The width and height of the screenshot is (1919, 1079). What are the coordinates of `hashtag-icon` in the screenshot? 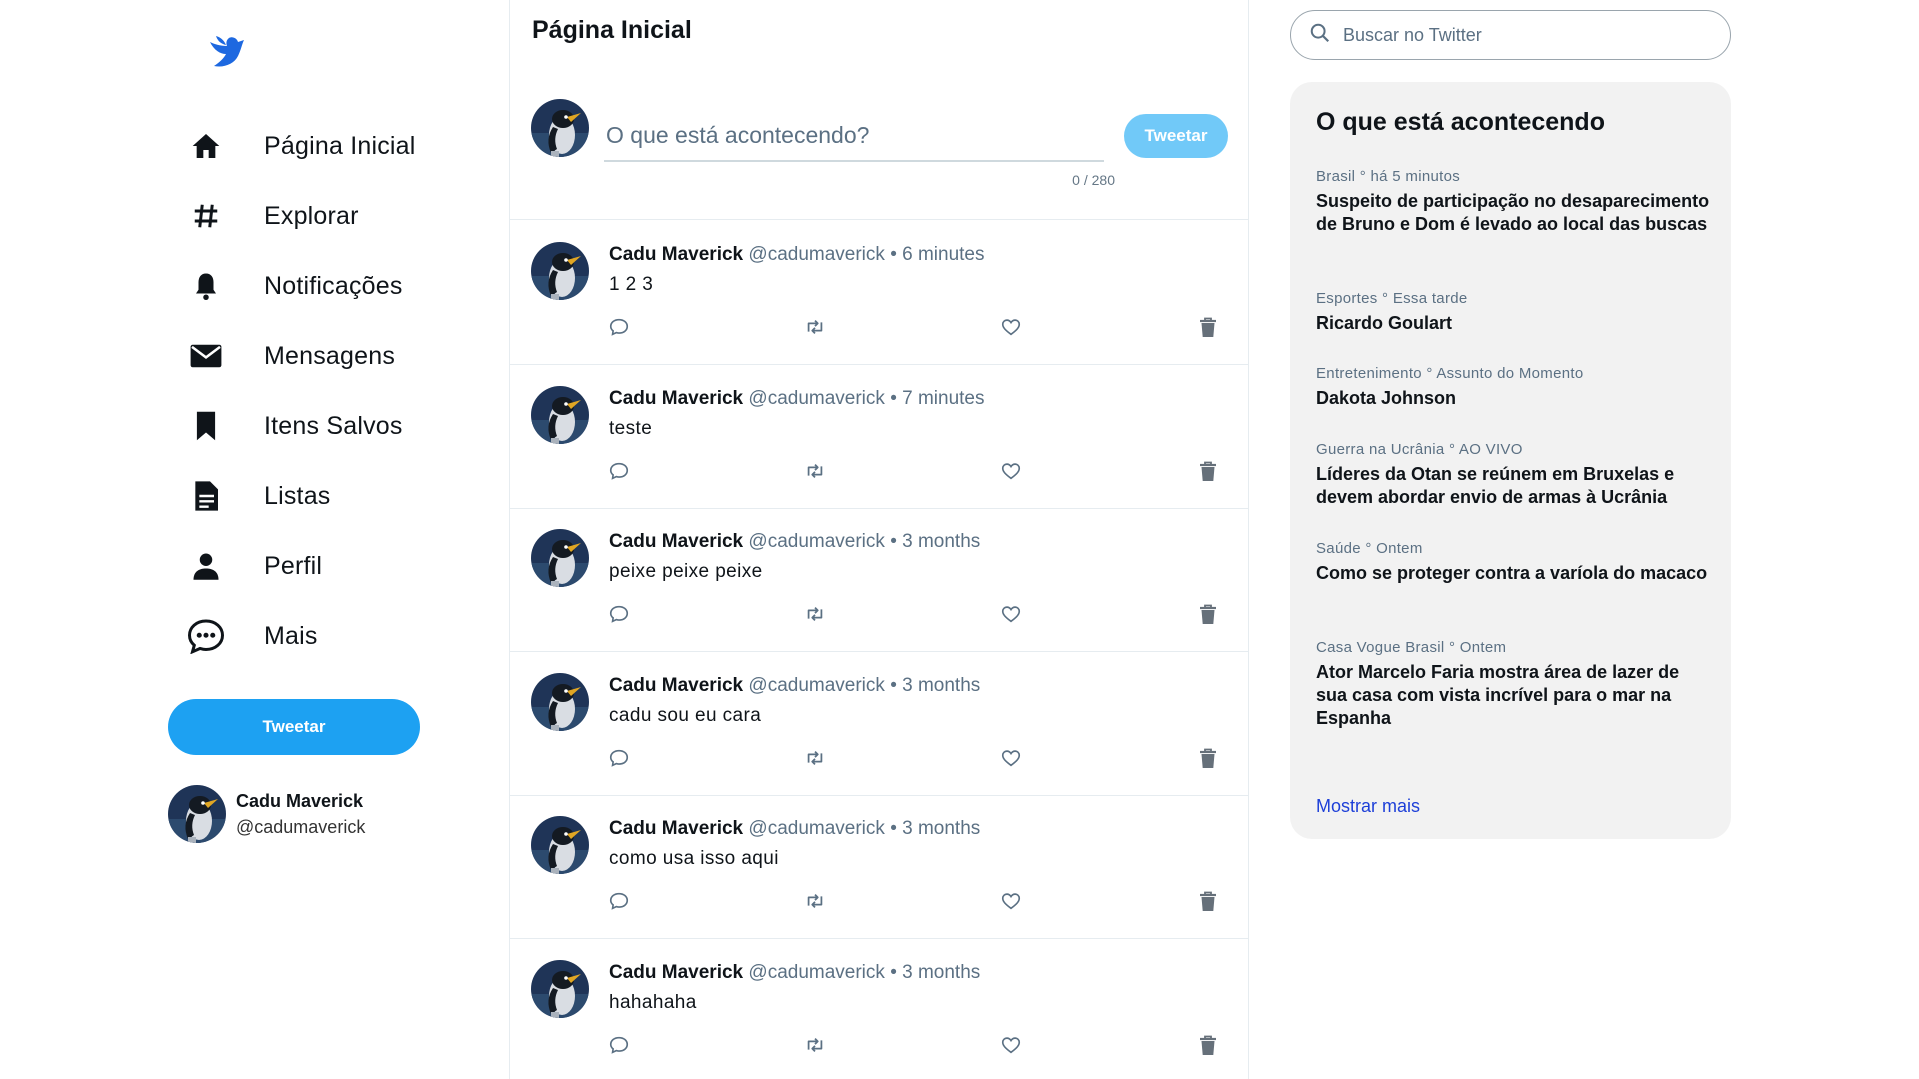 It's located at (206, 216).